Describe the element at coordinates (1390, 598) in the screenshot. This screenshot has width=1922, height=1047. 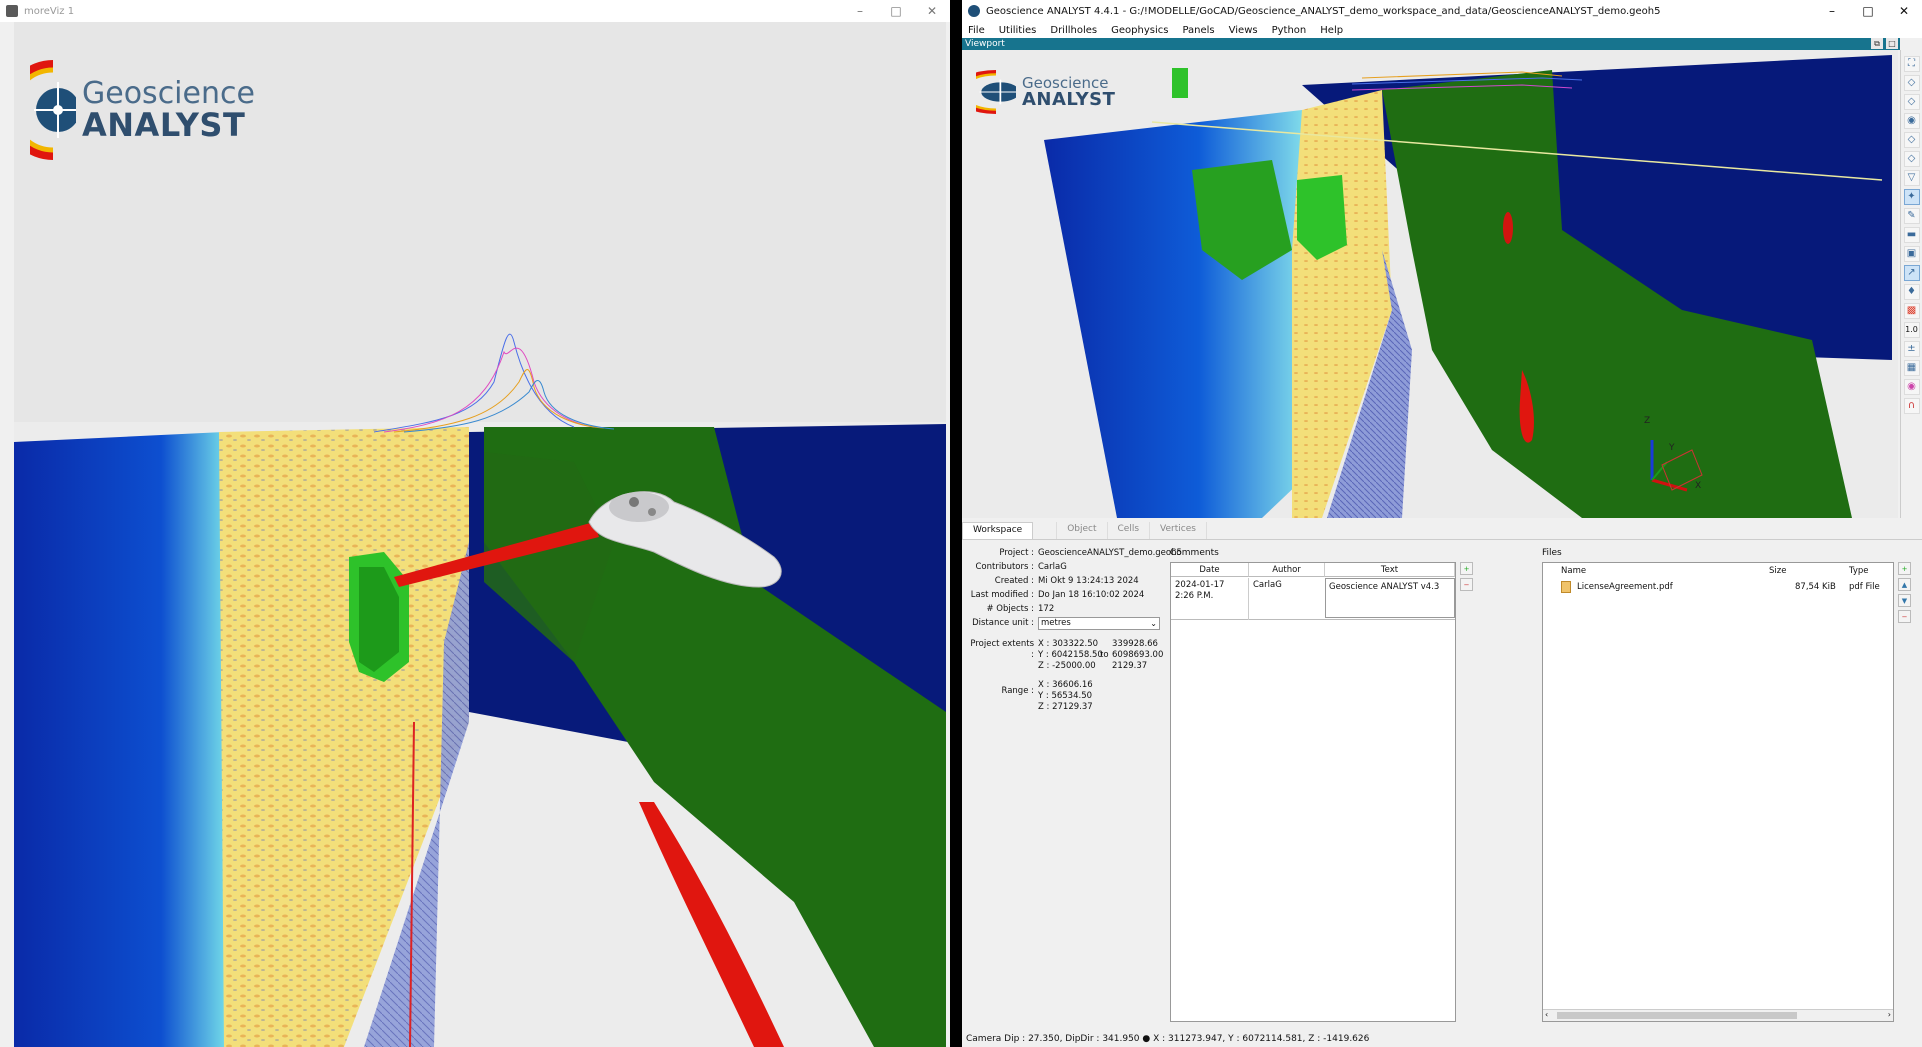
I see `comment-text: Geoscience ANALYST v4.3` at that location.